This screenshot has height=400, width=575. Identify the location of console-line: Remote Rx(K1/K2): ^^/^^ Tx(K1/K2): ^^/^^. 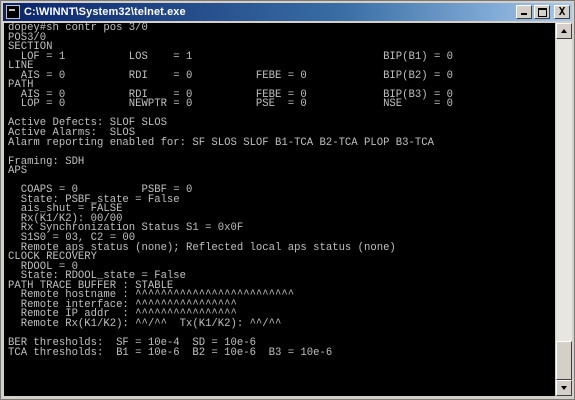
(145, 323).